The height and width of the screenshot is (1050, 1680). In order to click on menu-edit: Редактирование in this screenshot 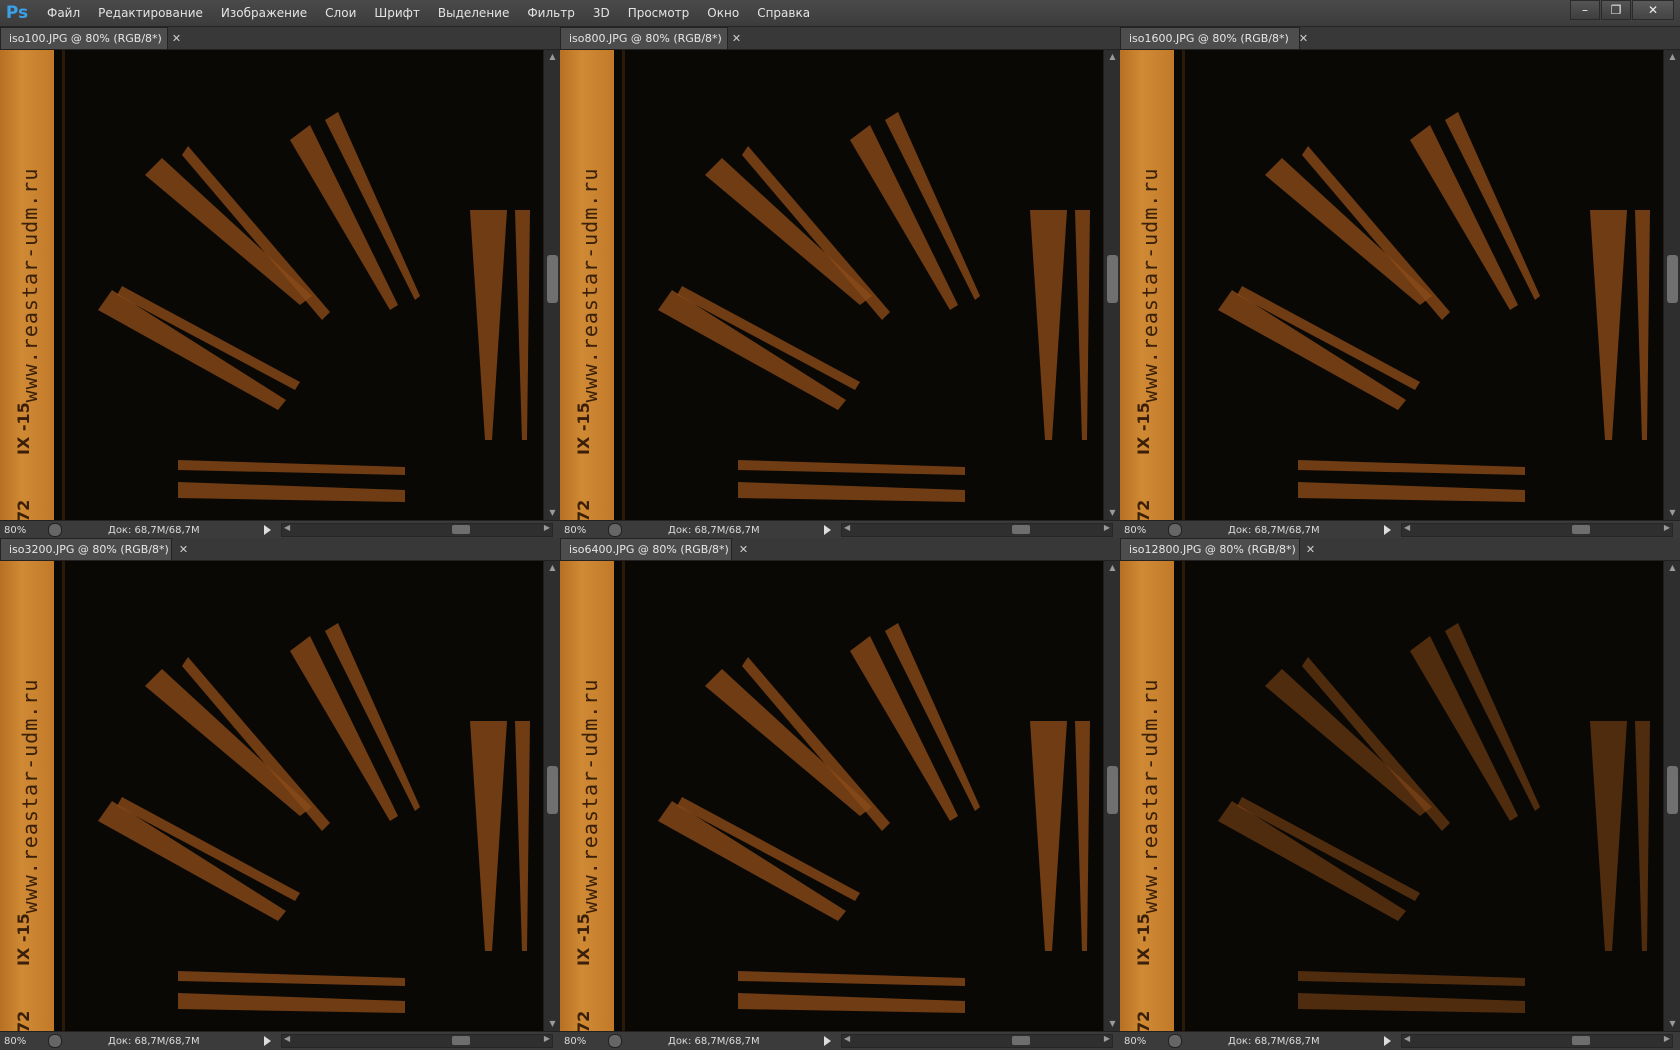, I will do `click(150, 13)`.